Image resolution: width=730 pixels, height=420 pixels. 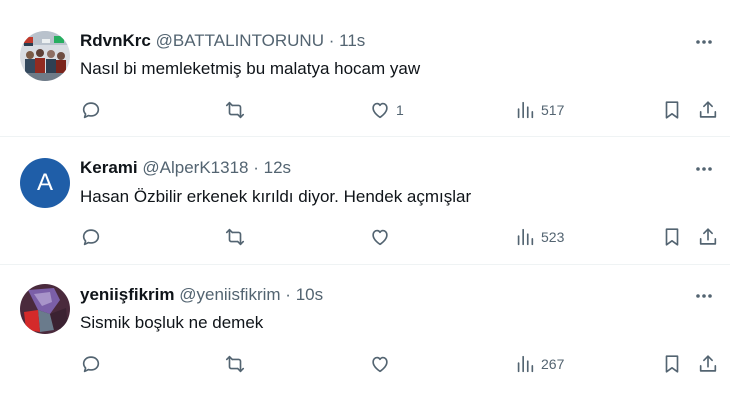 What do you see at coordinates (365, 364) in the screenshot?
I see `action-bar: 267` at bounding box center [365, 364].